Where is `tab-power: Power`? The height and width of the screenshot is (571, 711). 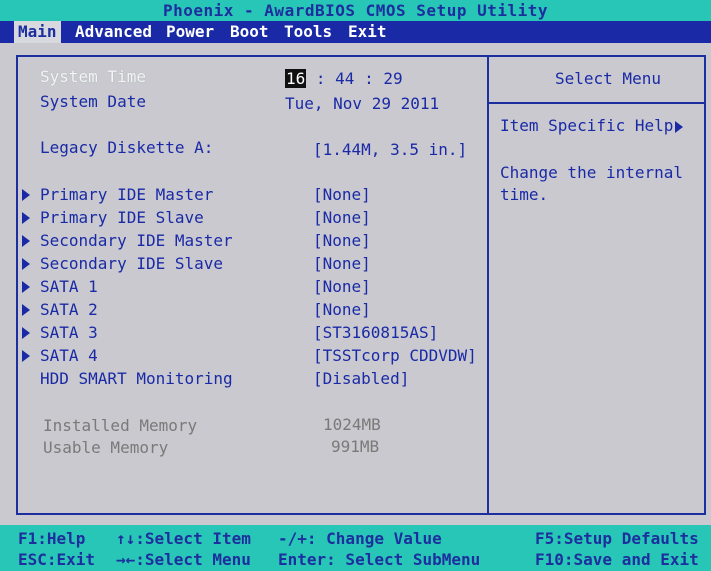 tab-power: Power is located at coordinates (190, 32).